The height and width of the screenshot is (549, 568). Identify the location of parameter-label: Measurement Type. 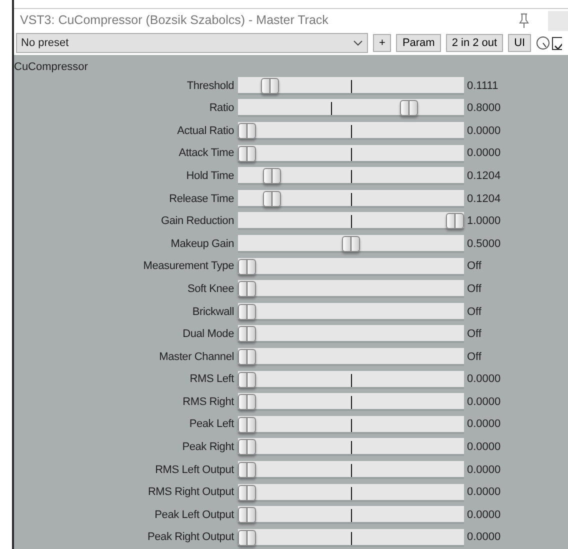
(188, 266).